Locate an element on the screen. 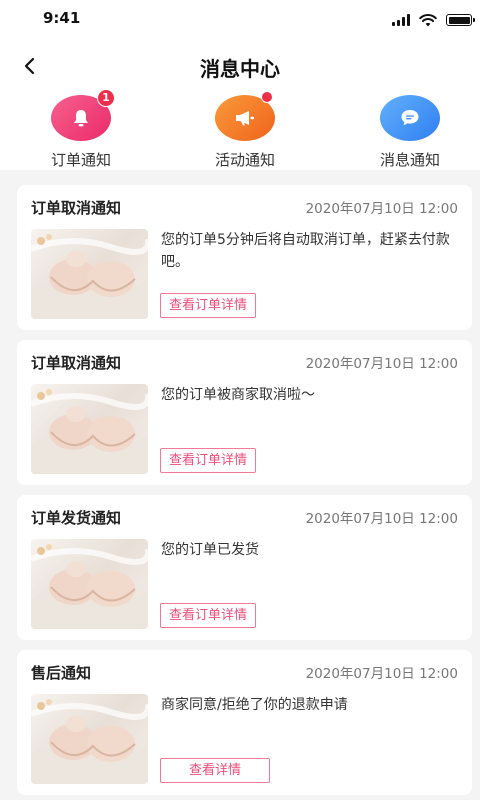  page-title: 消息中心 is located at coordinates (240, 69).